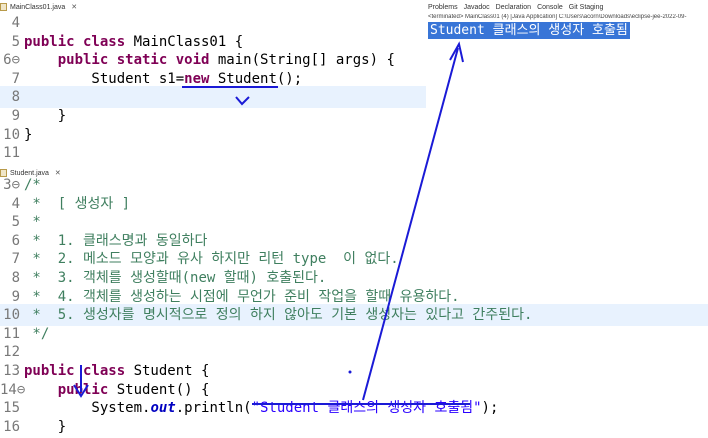 The height and width of the screenshot is (438, 708). What do you see at coordinates (104, 78) in the screenshot?
I see `code-token: Student s1=` at bounding box center [104, 78].